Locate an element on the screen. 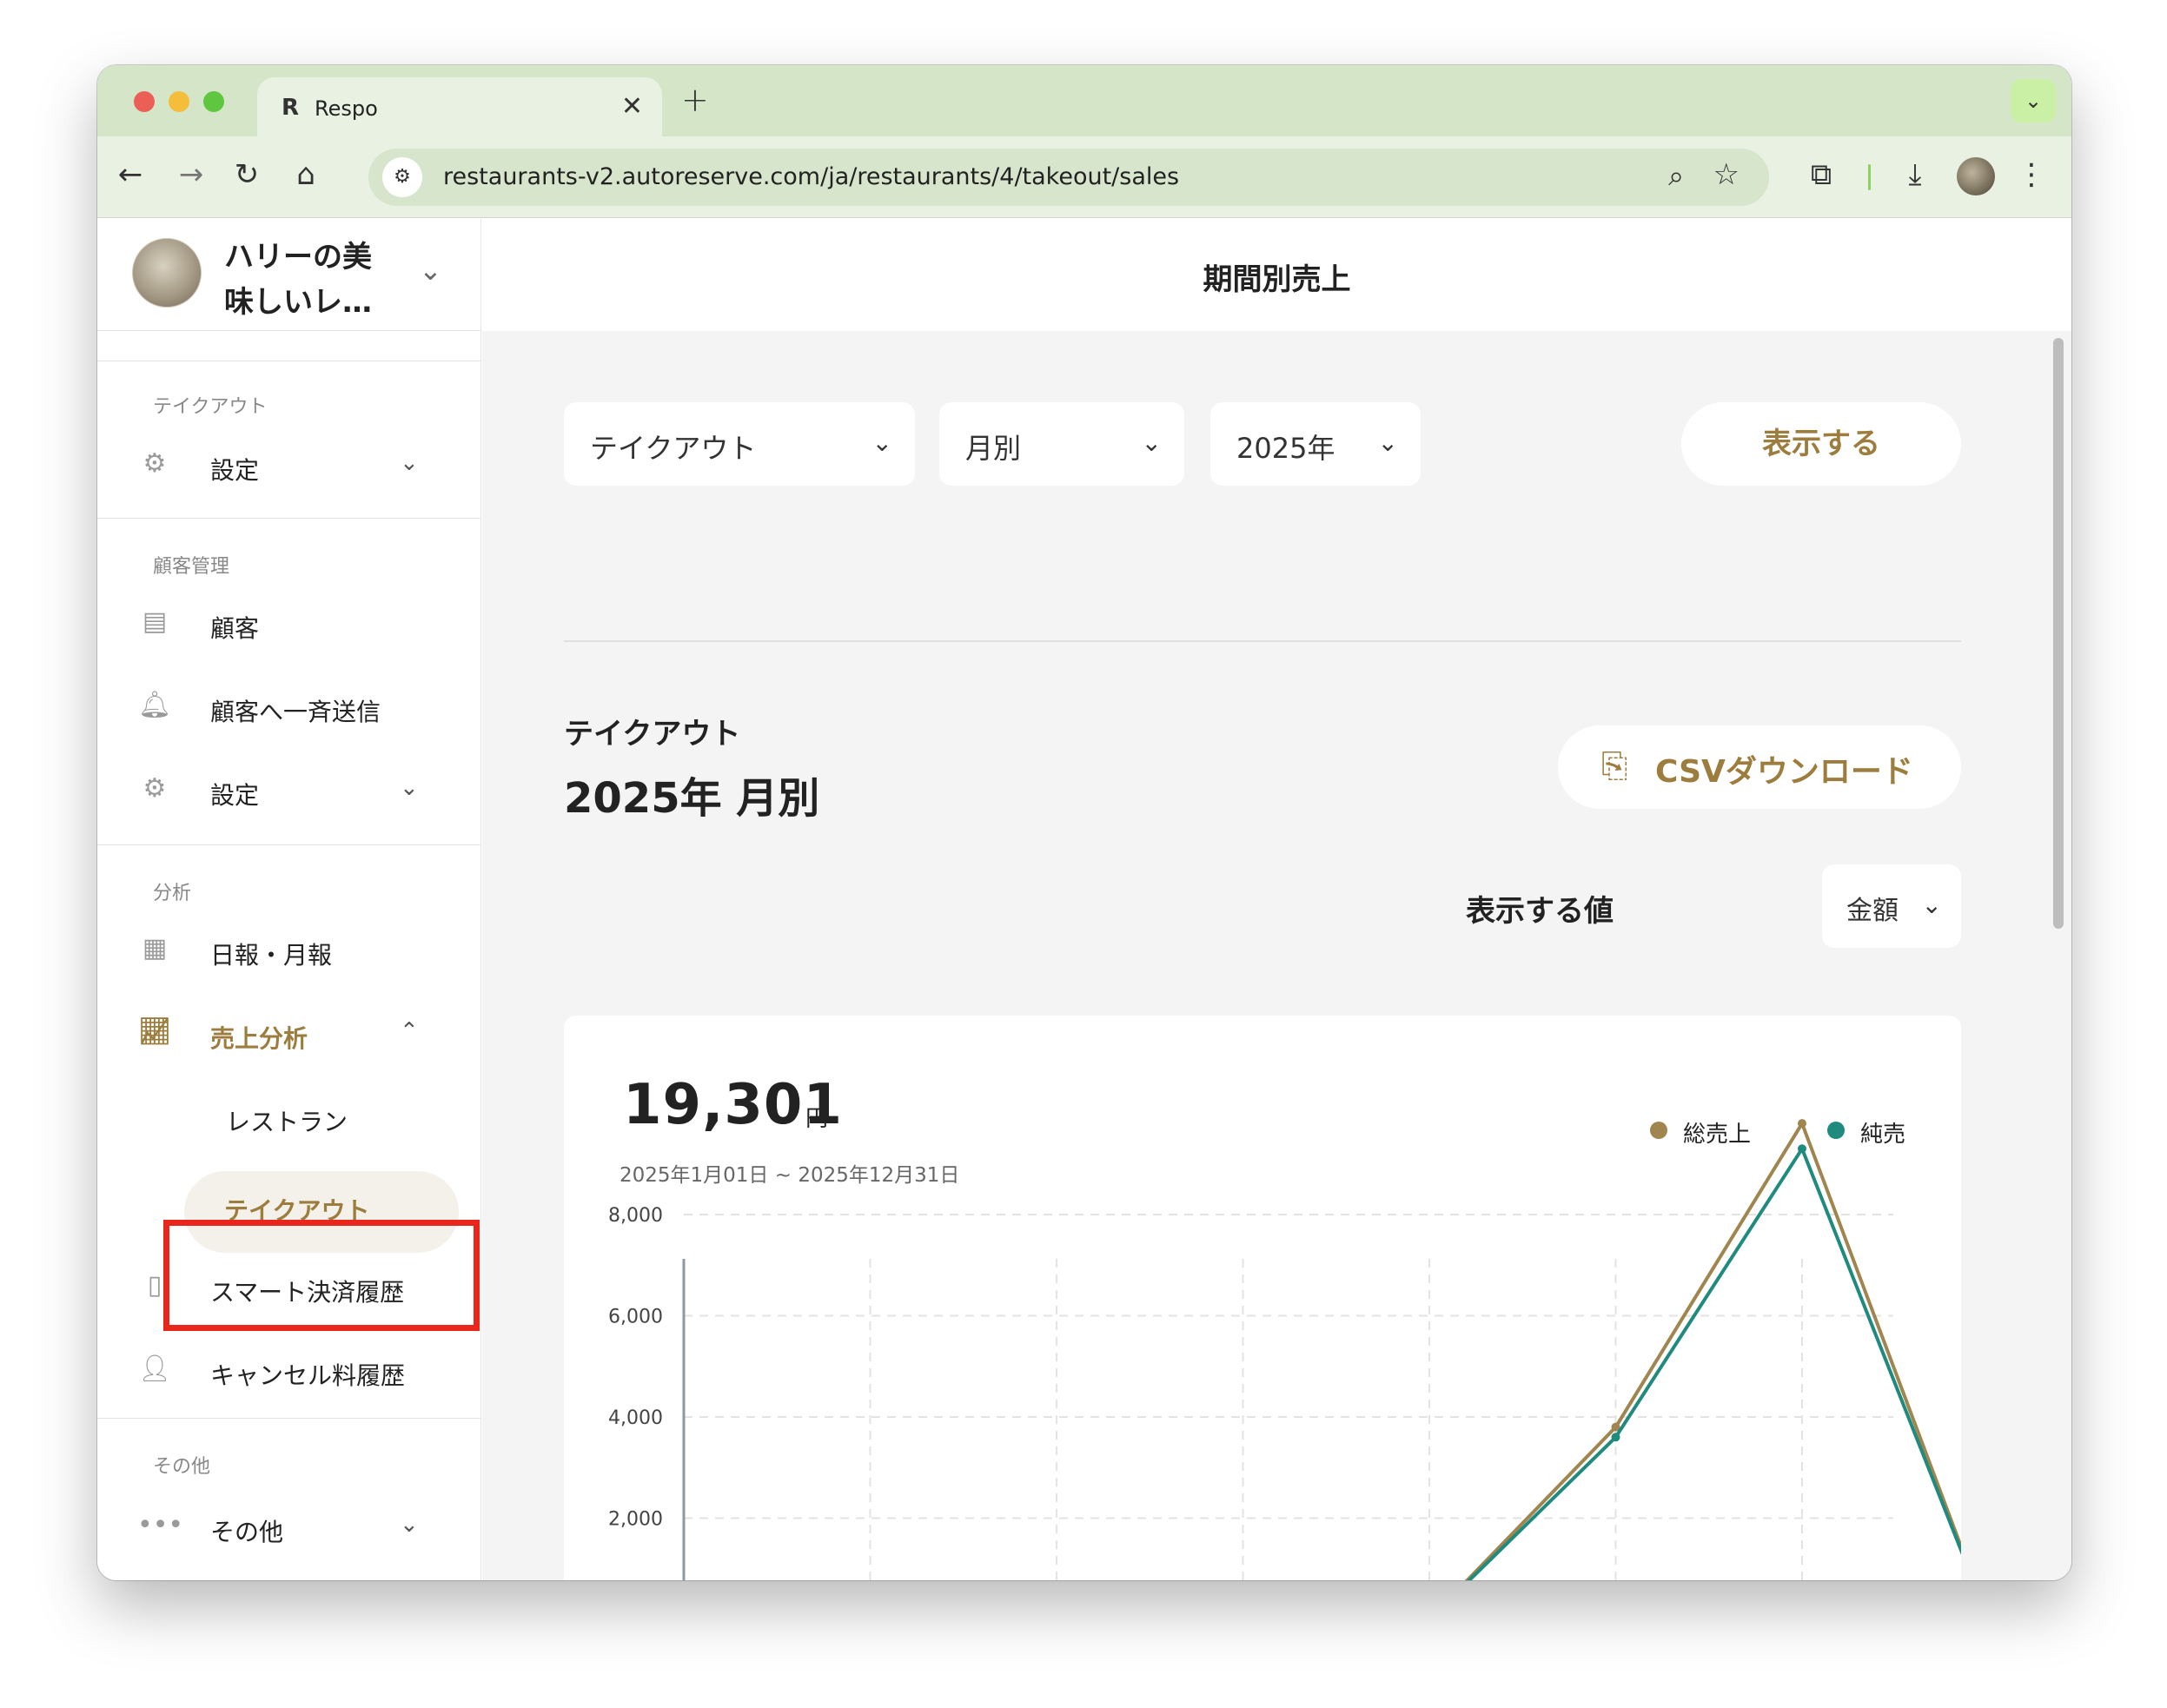 The width and height of the screenshot is (2167, 1708). csv-download-label: CSVダウンロード is located at coordinates (1784, 772).